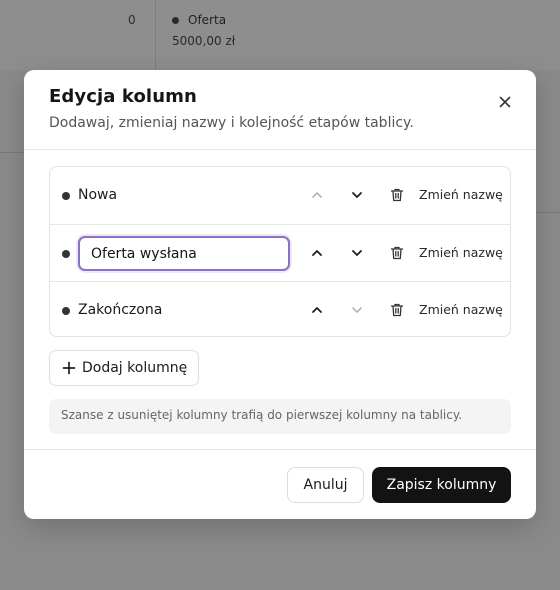 The width and height of the screenshot is (560, 590). What do you see at coordinates (123, 96) in the screenshot?
I see `dialog-title: Edycja kolumn` at bounding box center [123, 96].